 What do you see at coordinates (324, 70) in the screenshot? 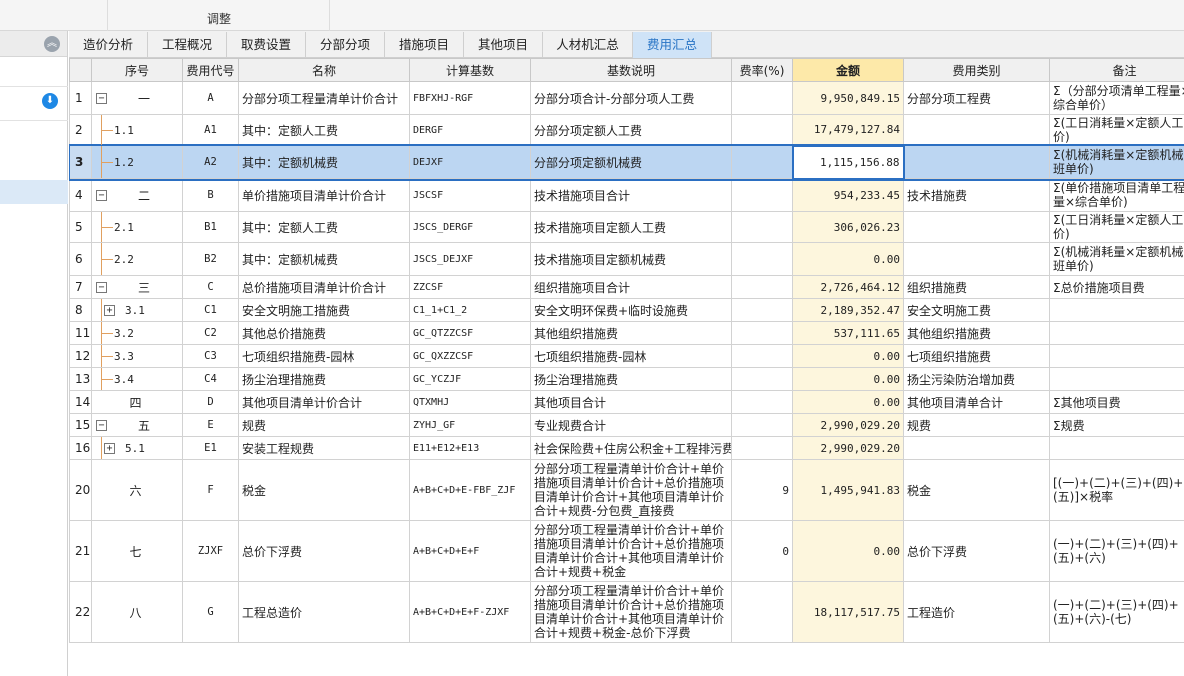
I see `name-header: 名称` at bounding box center [324, 70].